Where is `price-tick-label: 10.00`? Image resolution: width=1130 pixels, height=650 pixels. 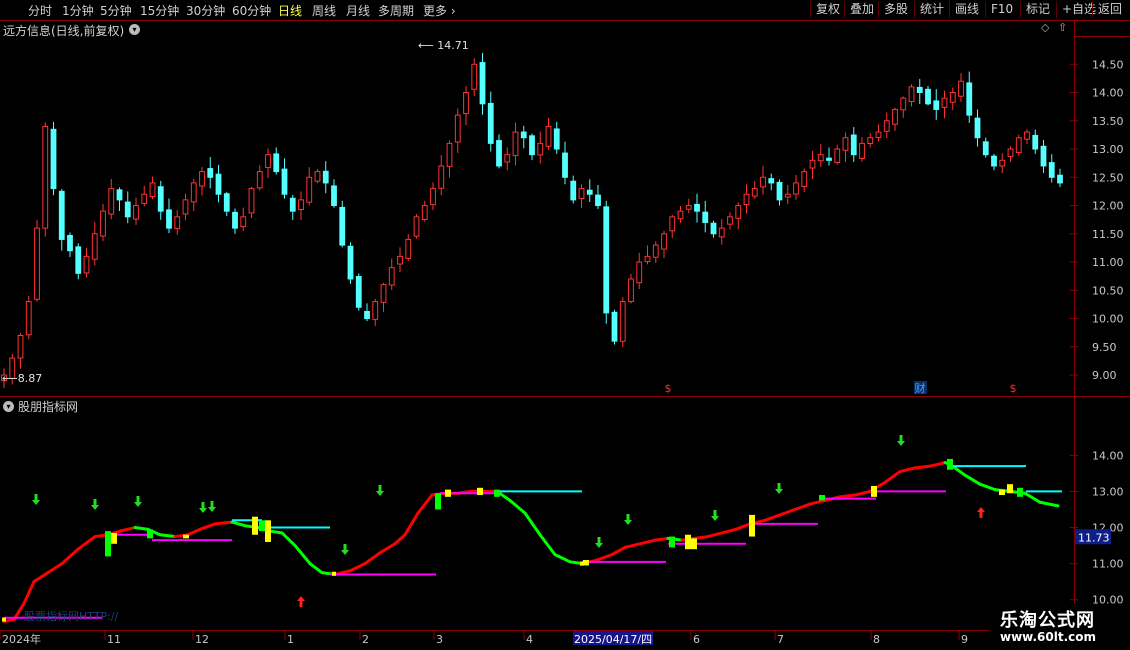 price-tick-label: 10.00 is located at coordinates (1108, 319).